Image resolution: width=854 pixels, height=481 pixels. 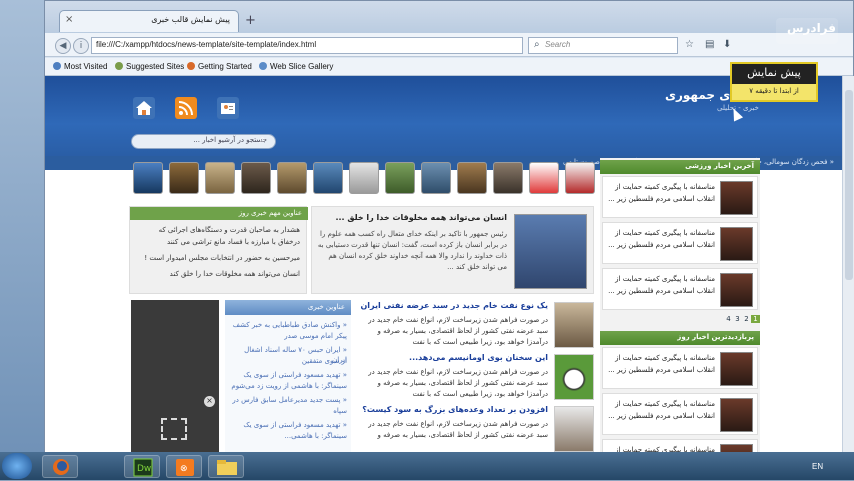 What do you see at coordinates (209, 401) in the screenshot?
I see `close-ad-icon: ×` at bounding box center [209, 401].